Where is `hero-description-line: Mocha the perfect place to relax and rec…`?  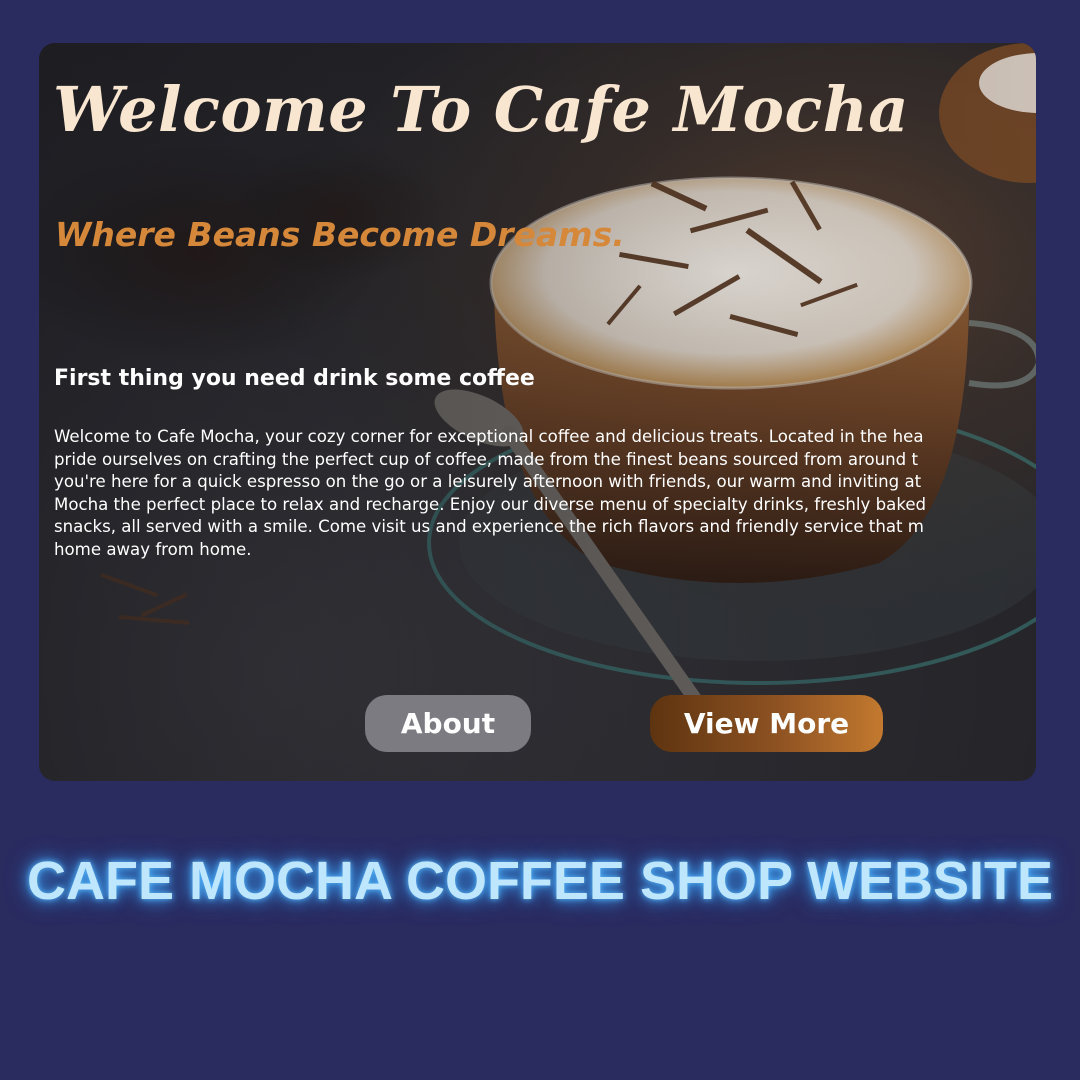
hero-description-line: Mocha the perfect place to relax and rec… is located at coordinates (490, 504).